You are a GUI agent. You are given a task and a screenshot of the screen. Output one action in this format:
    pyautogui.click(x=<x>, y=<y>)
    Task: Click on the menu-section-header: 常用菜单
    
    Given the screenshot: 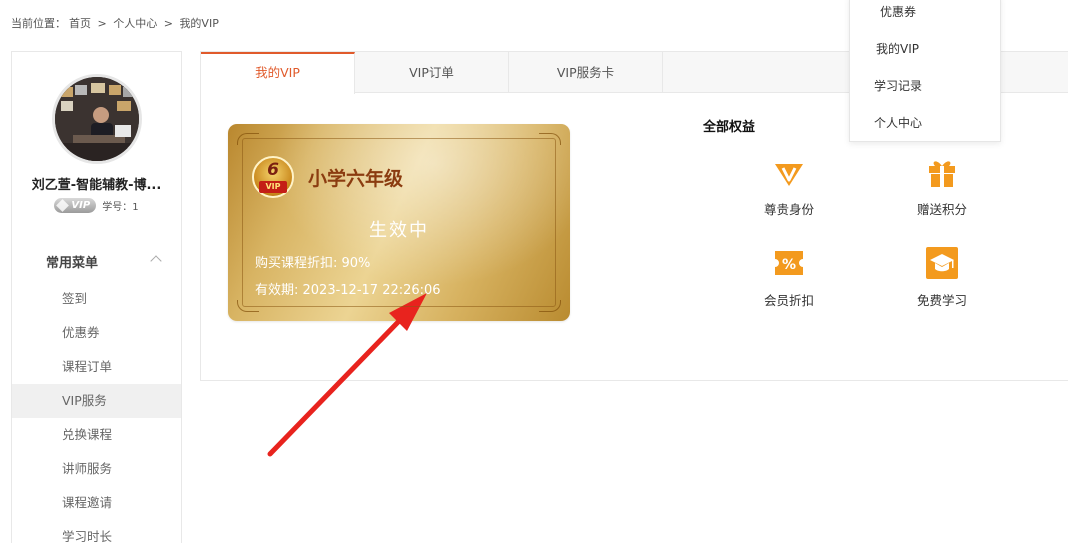 What is the action you would take?
    pyautogui.click(x=96, y=260)
    